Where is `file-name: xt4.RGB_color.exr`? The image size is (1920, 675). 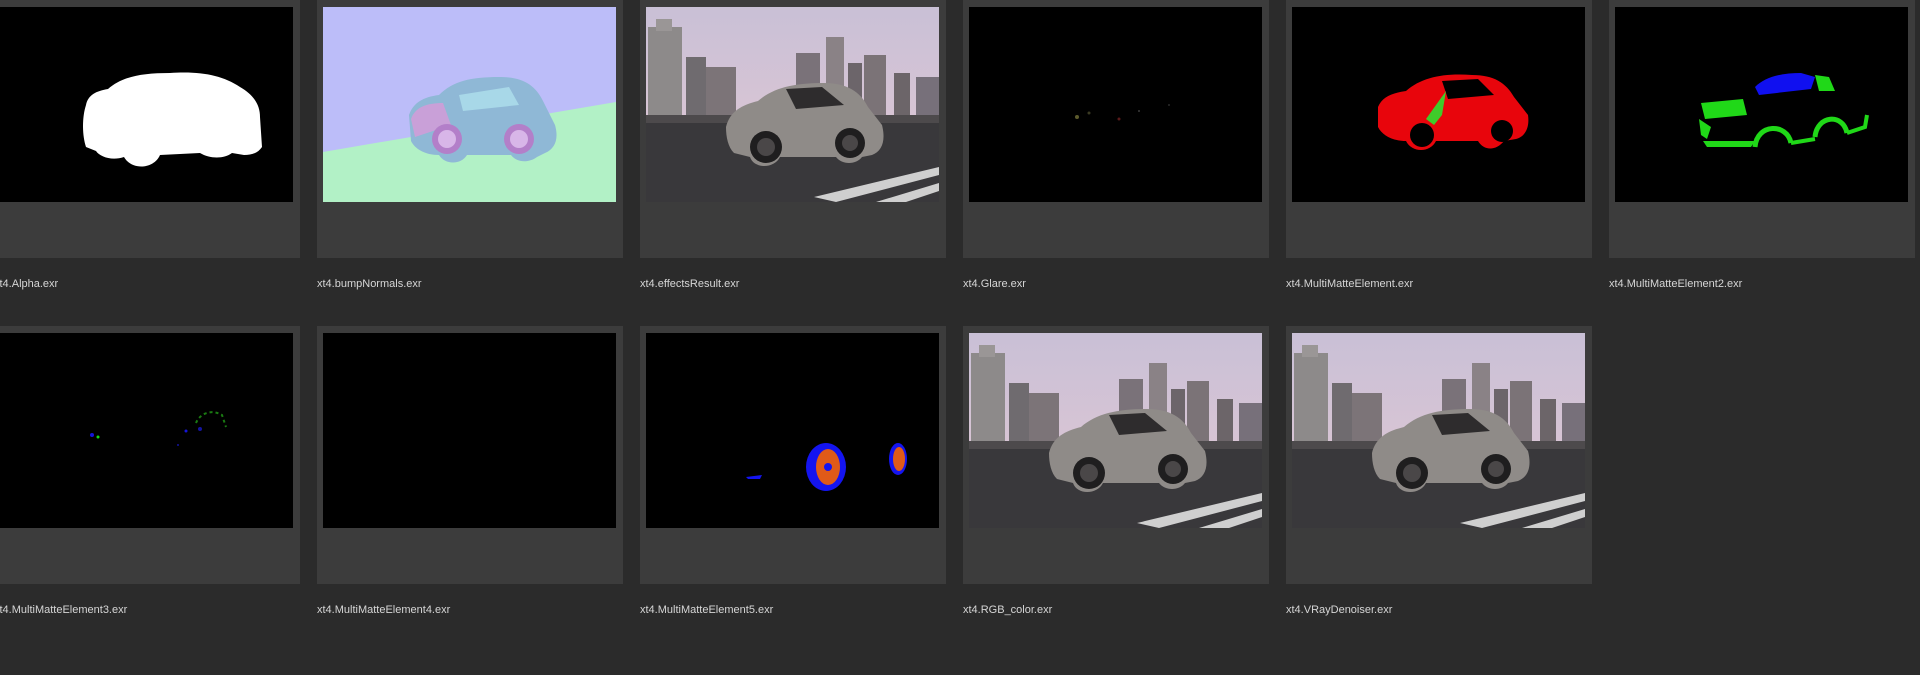
file-name: xt4.RGB_color.exr is located at coordinates (1008, 610).